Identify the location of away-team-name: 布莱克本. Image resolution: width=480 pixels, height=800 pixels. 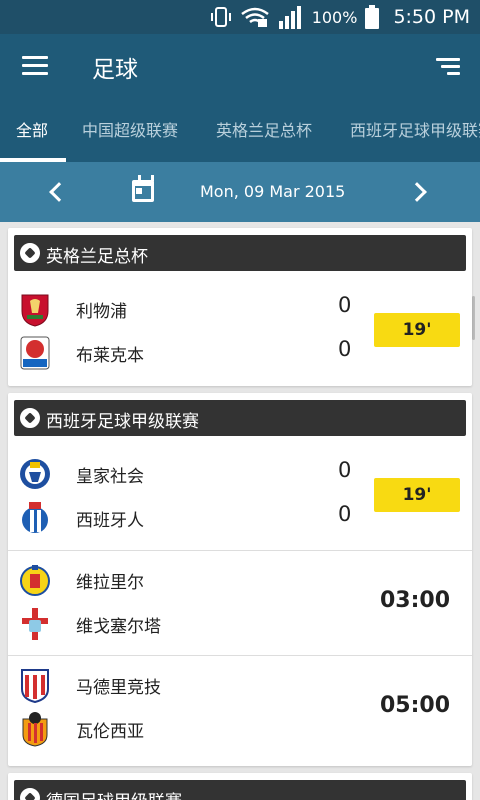
(110, 356).